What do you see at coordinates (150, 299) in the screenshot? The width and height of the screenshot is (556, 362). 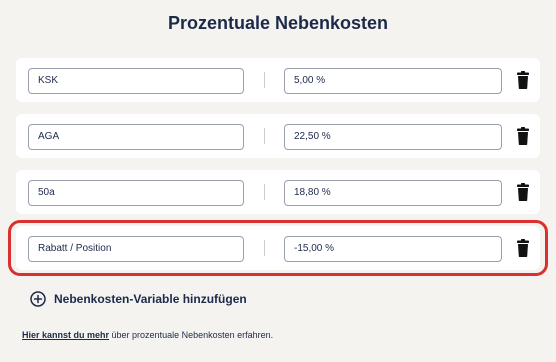 I see `add-cost-variable-label: Nebenkosten-Variable hinzufügen` at bounding box center [150, 299].